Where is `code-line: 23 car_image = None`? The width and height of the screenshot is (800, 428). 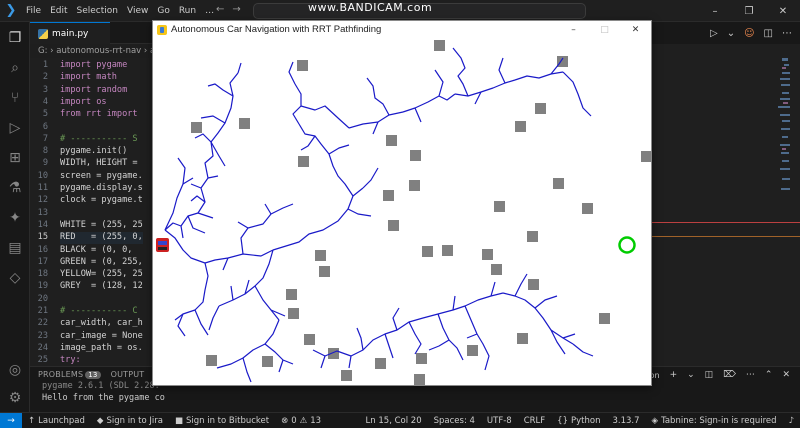 code-line: 23 car_image = None is located at coordinates (91, 337).